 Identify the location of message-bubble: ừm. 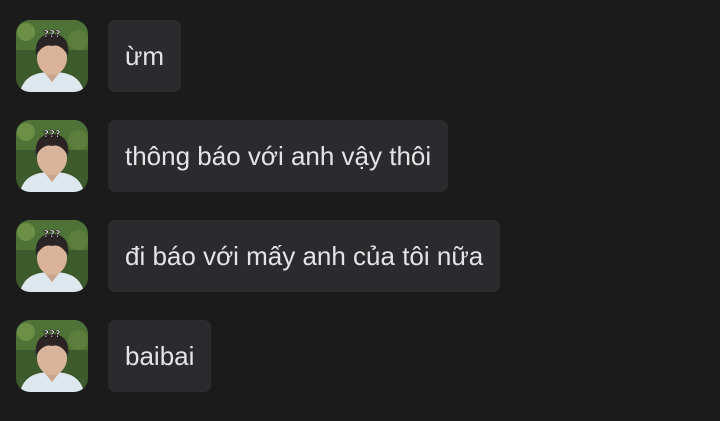
(145, 56).